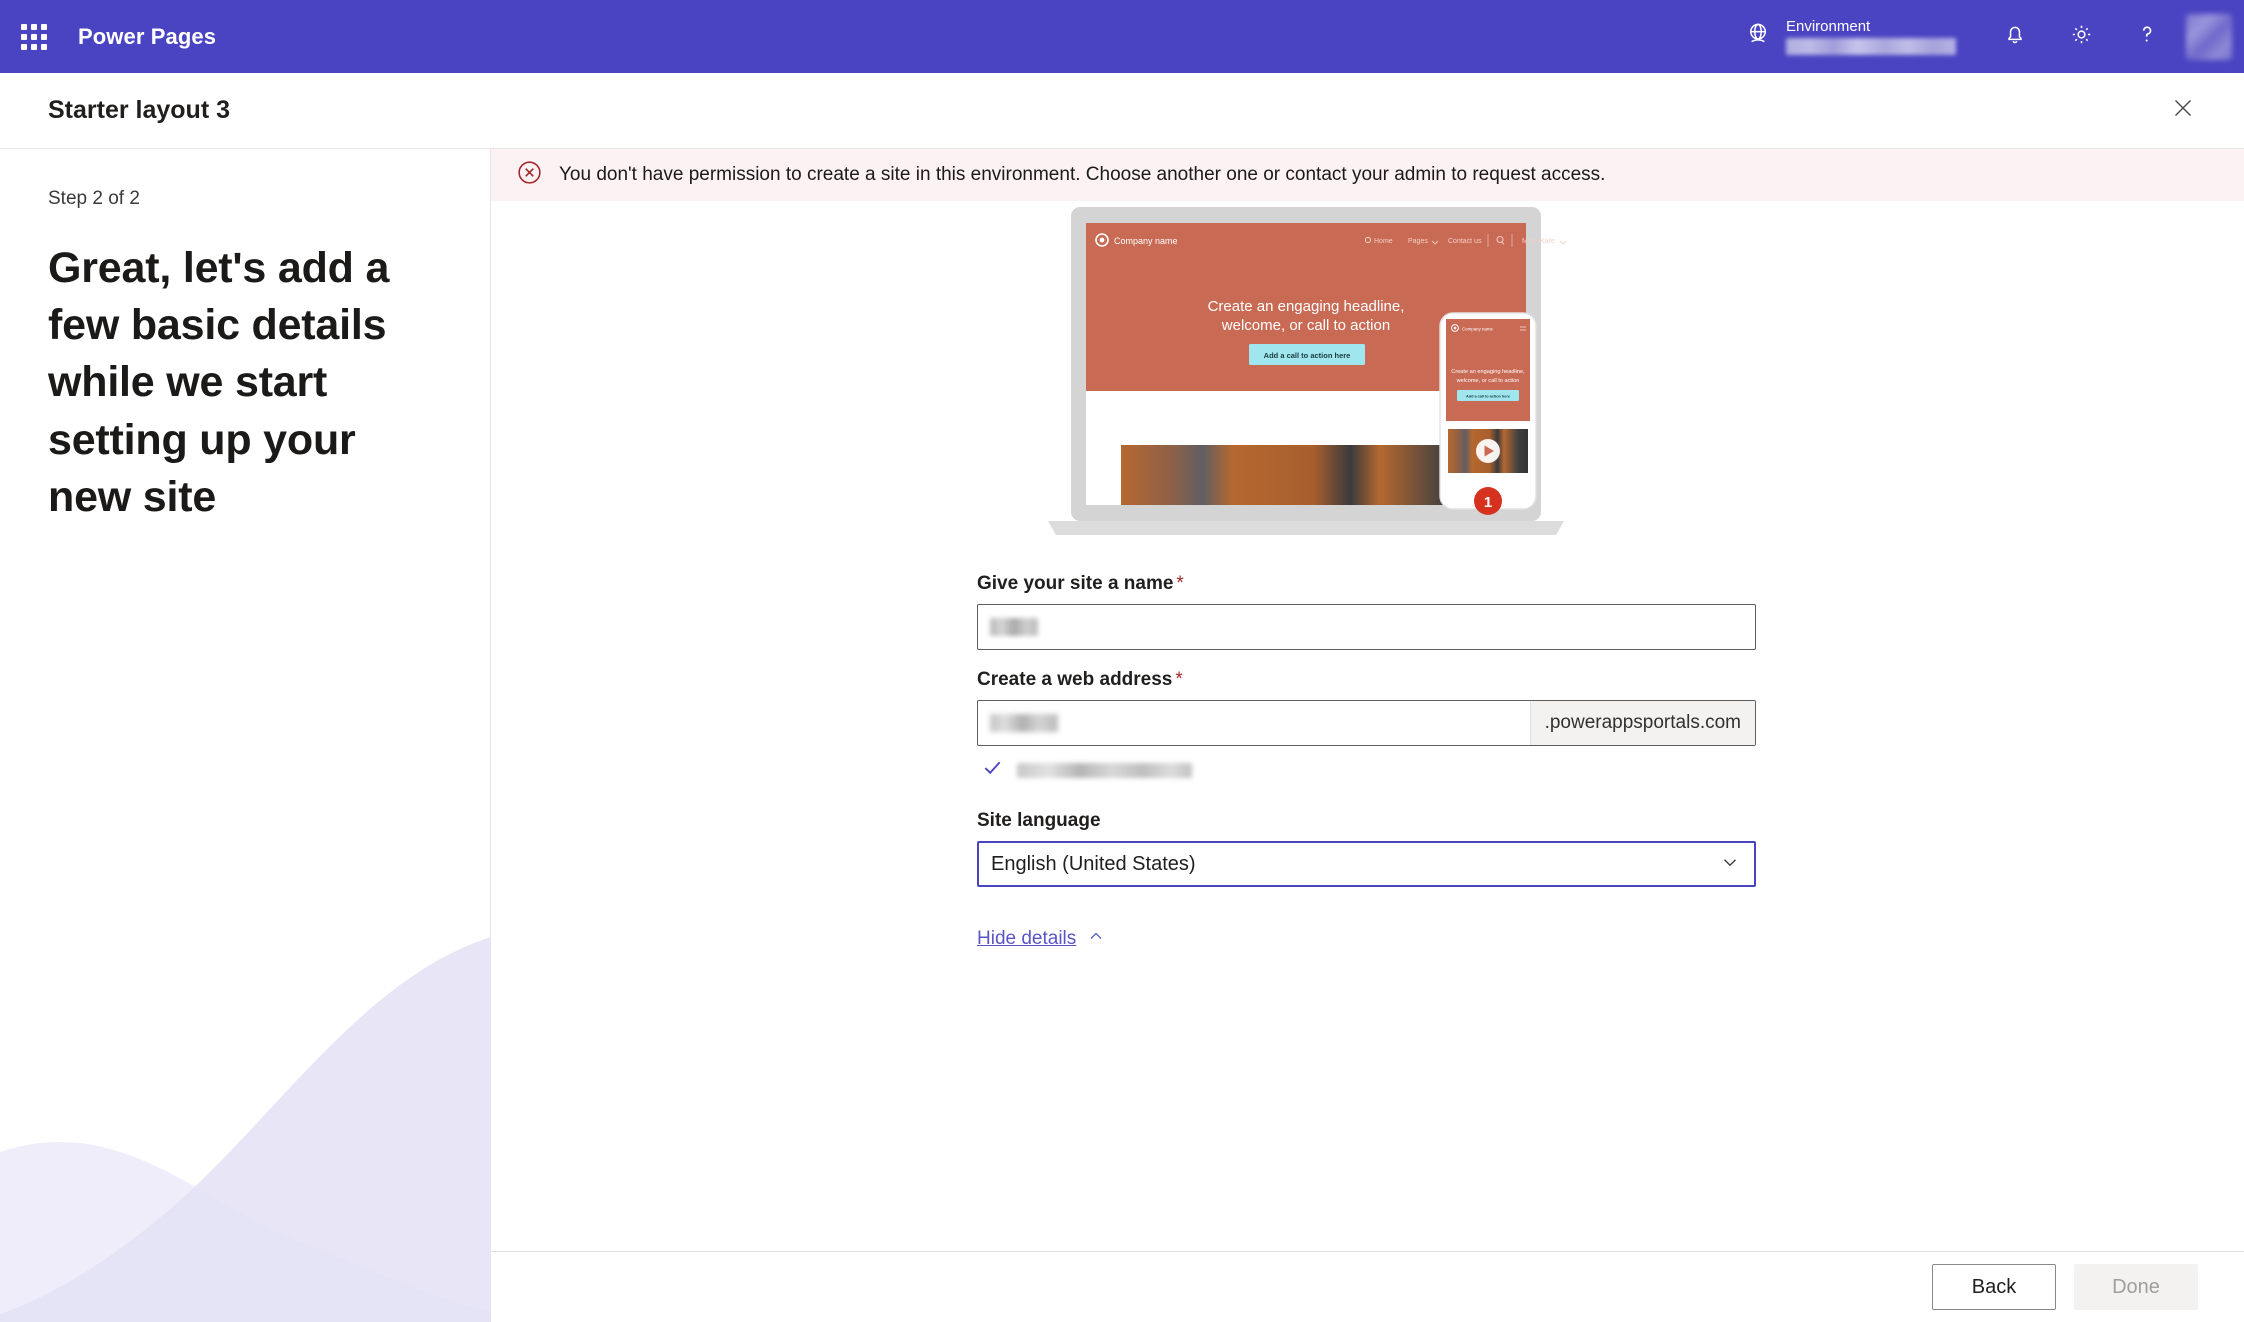 Image resolution: width=2244 pixels, height=1322 pixels. Describe the element at coordinates (1758, 36) in the screenshot. I see `environment-globe-icon` at that location.